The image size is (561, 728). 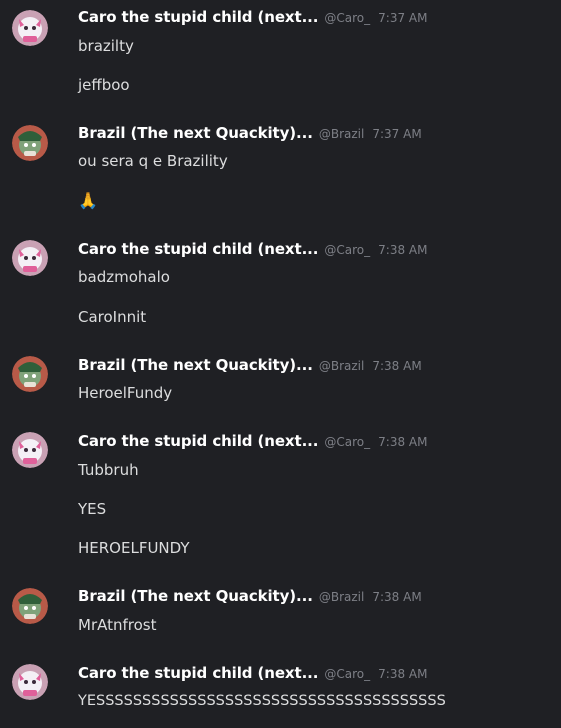 I want to click on message-text: ou sera q e Brazility, so click(x=153, y=161).